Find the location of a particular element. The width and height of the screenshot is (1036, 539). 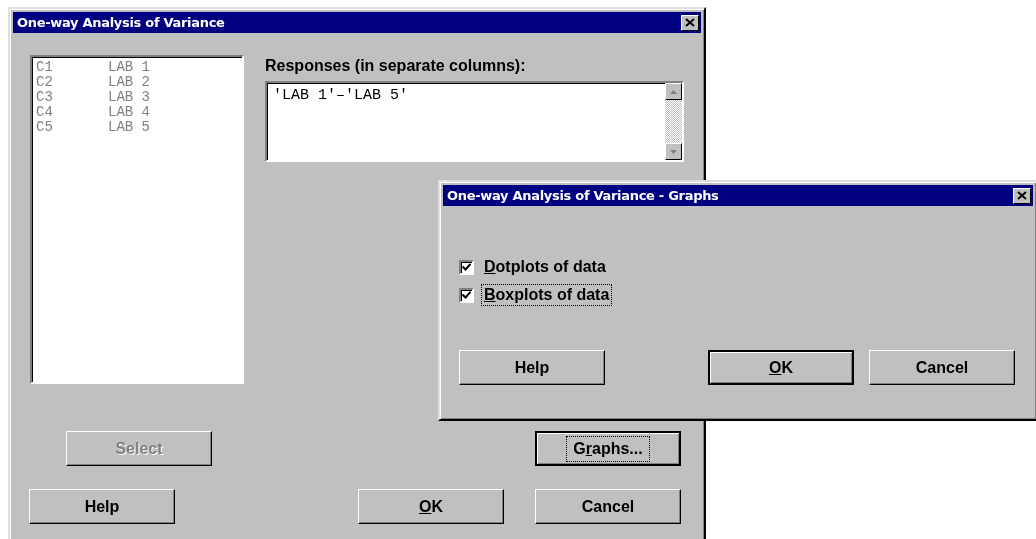

up-arrow-icon is located at coordinates (673, 91).